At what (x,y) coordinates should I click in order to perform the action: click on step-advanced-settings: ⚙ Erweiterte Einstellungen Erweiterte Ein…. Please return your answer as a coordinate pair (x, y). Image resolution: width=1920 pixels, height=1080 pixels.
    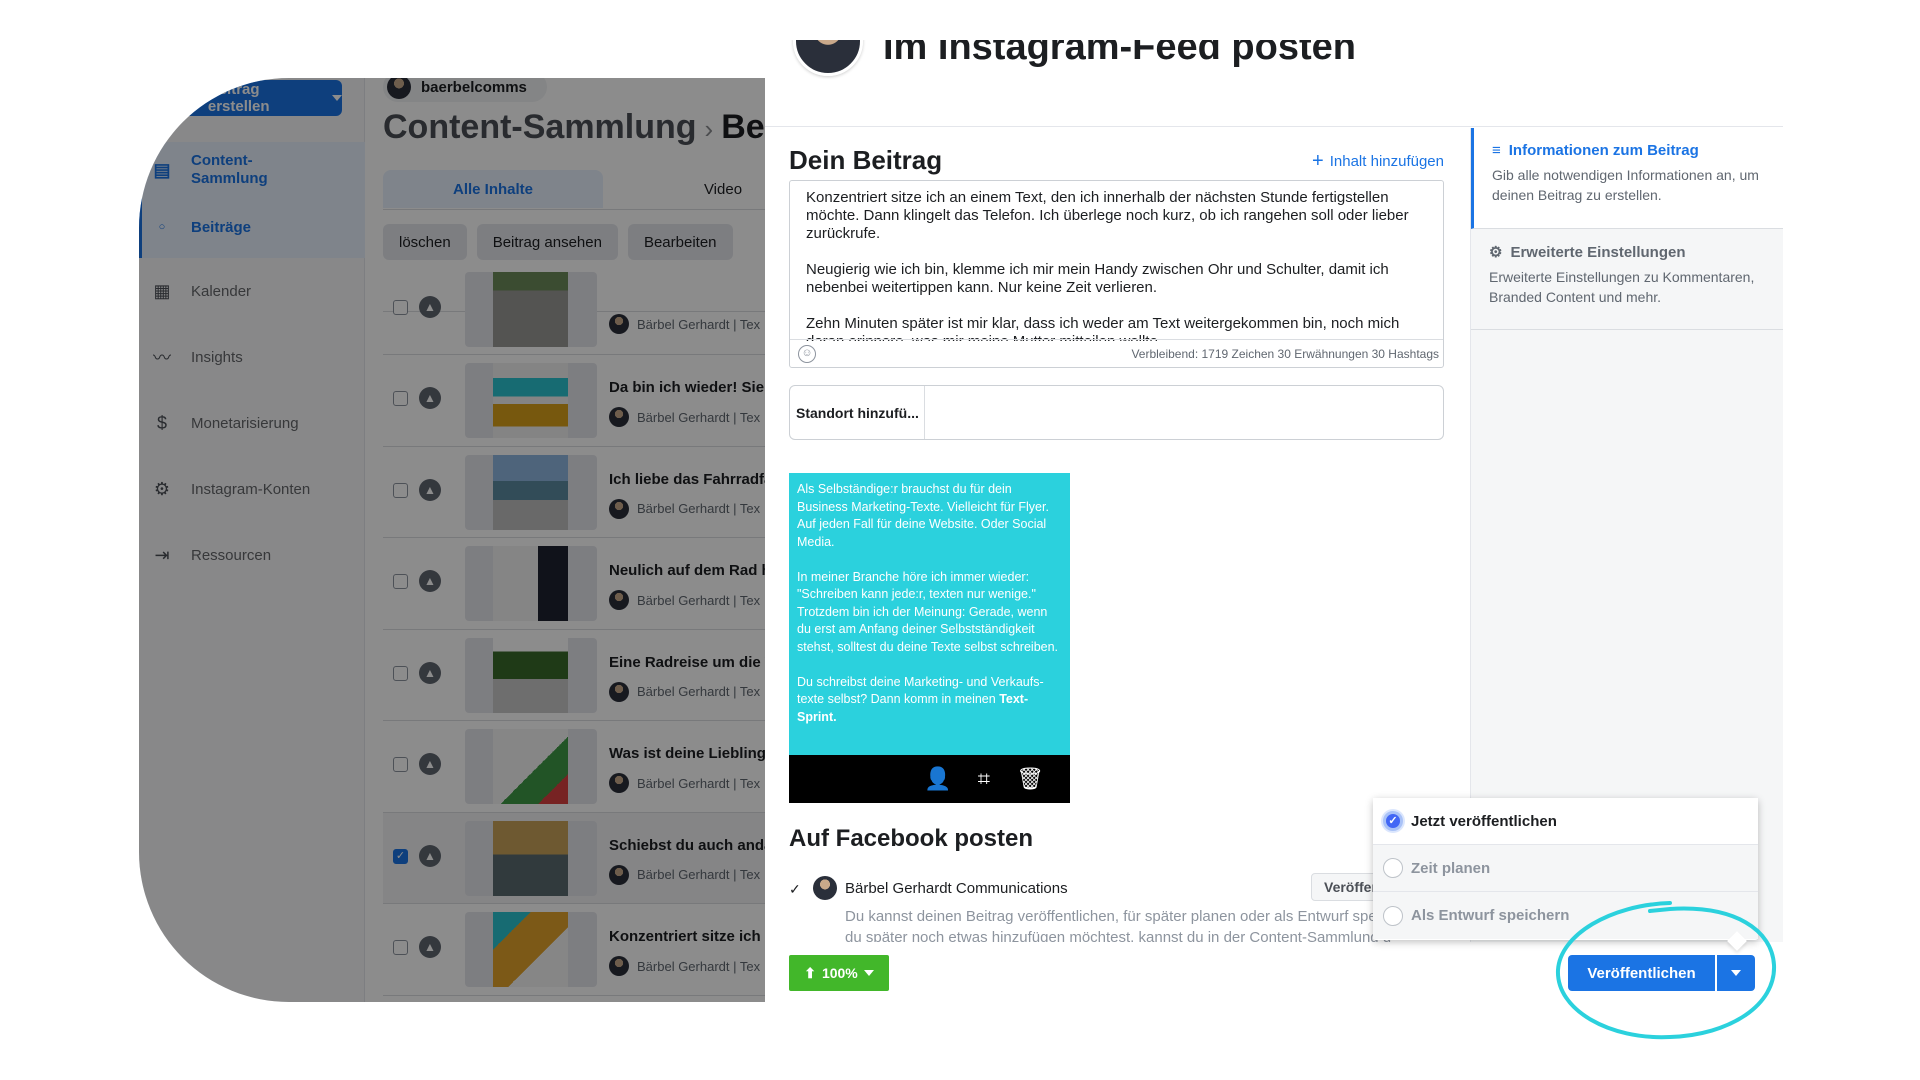
    Looking at the image, I should click on (1627, 279).